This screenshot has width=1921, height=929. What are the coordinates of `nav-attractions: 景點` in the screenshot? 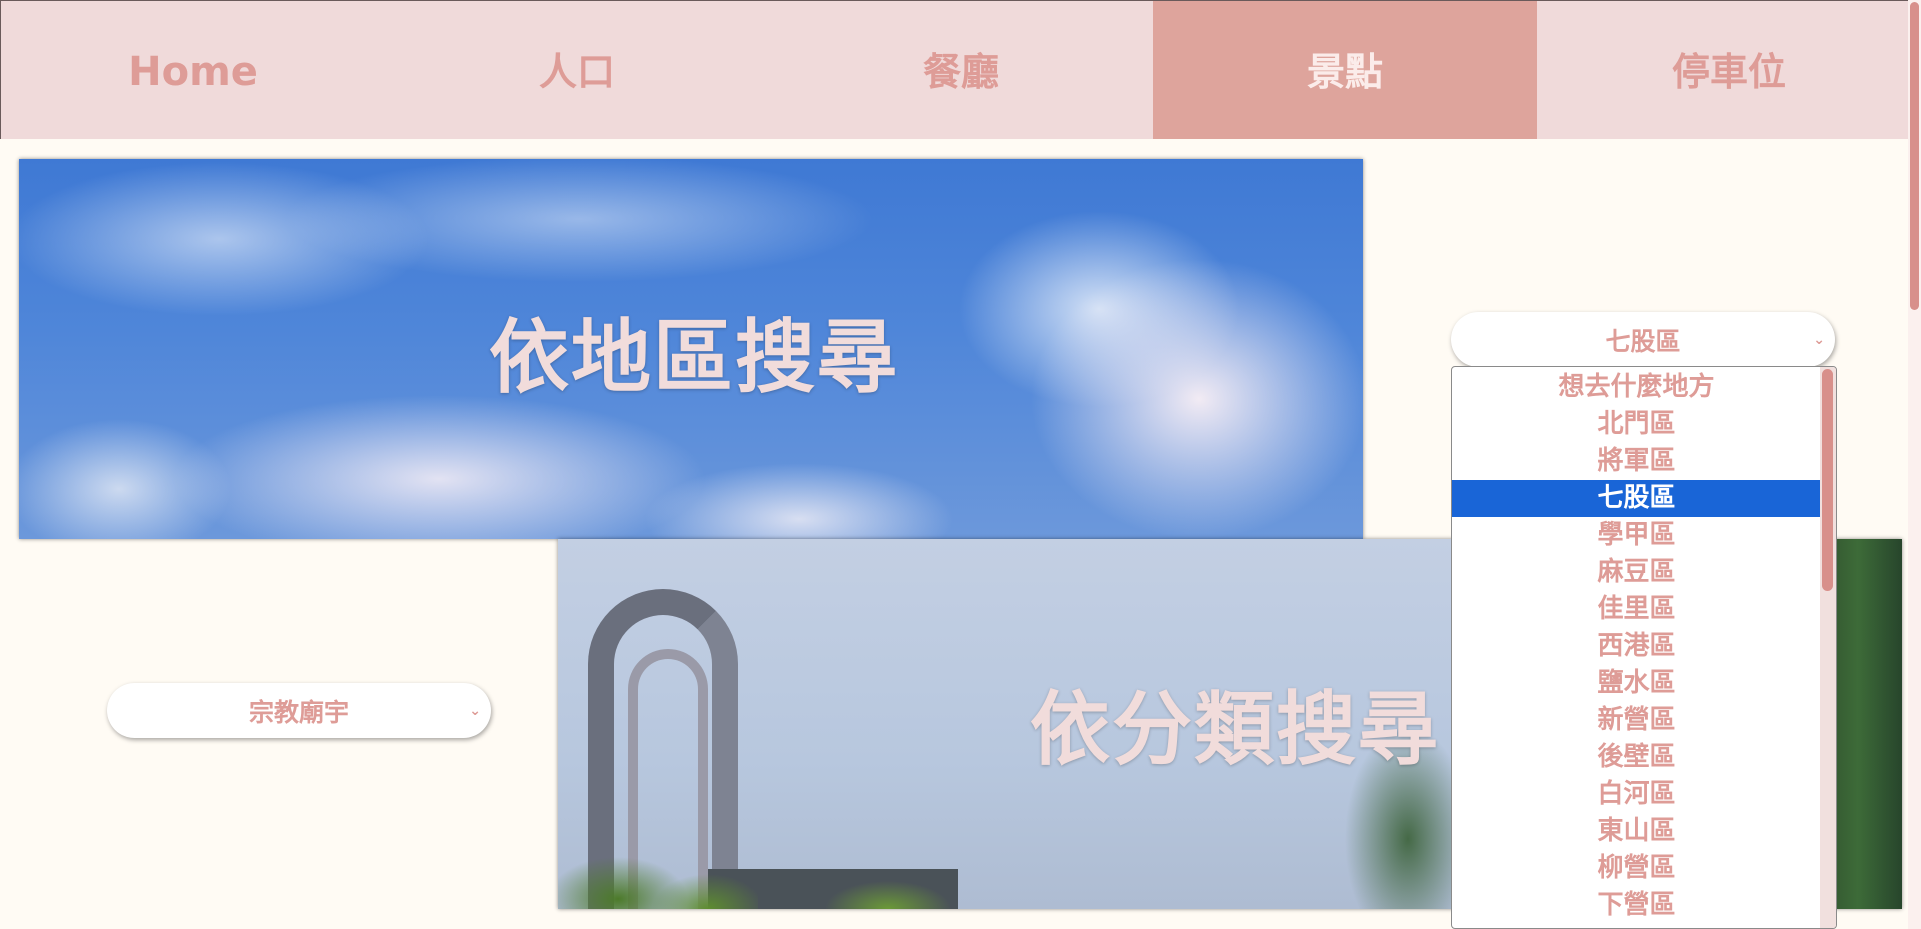 It's located at (1345, 70).